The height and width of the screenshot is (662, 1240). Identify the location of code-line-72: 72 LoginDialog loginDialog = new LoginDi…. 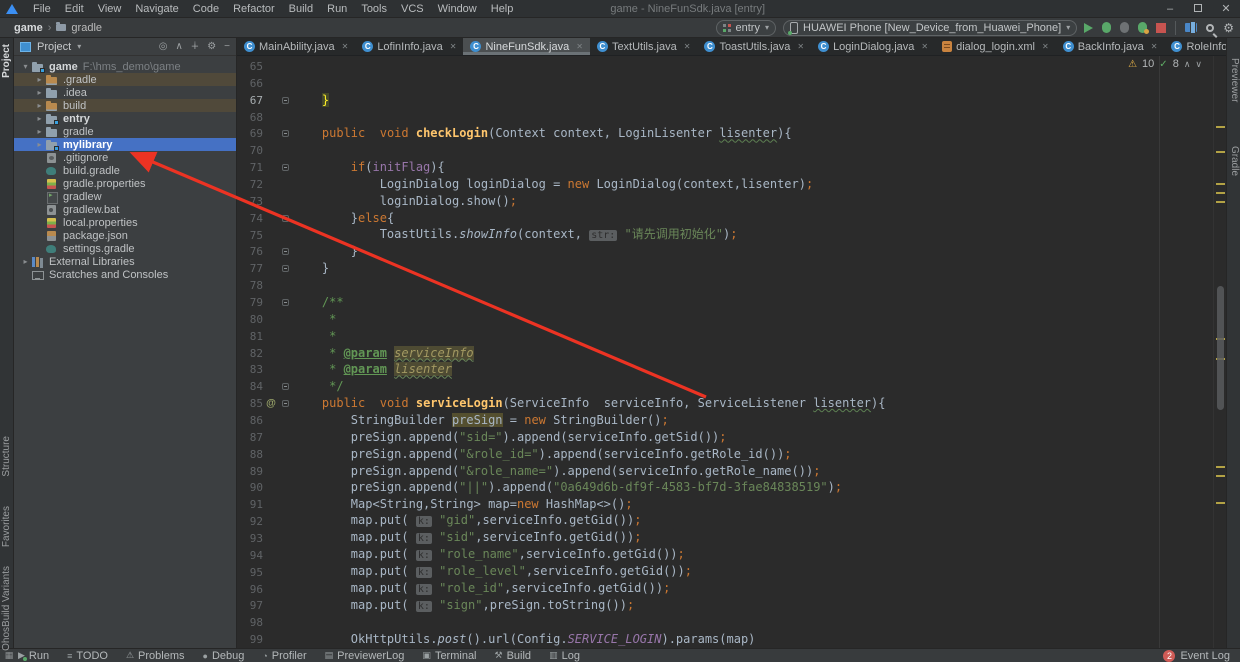
(731, 184).